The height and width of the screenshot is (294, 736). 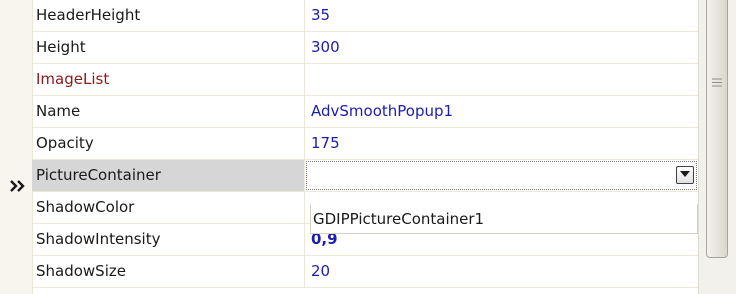 I want to click on property-value: 35, so click(x=501, y=15).